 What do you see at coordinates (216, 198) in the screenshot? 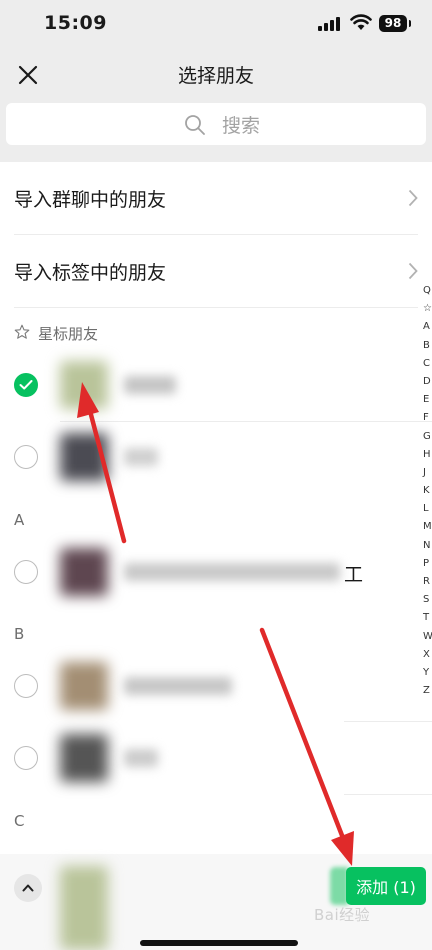
I see `import-from-group-chat-row: 导入群聊中的朋友` at bounding box center [216, 198].